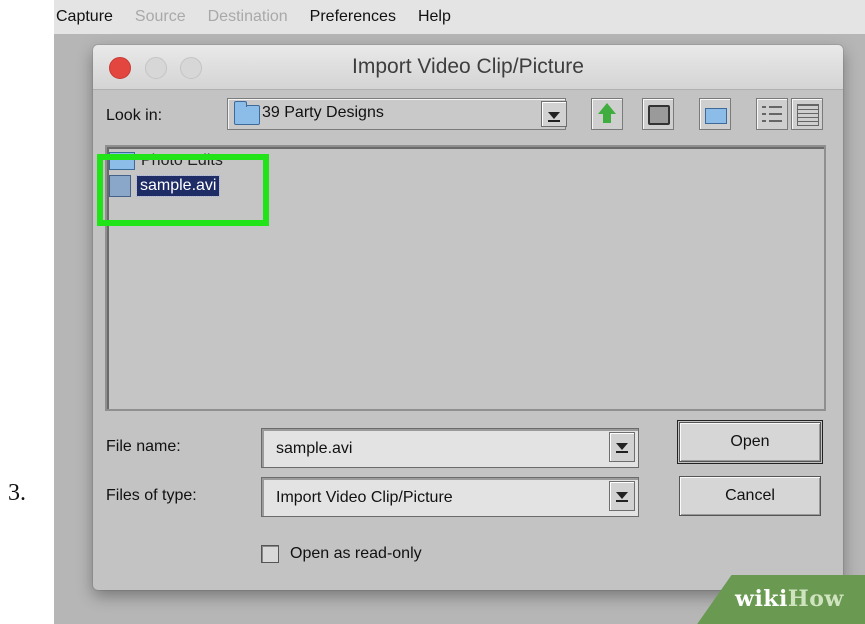 This screenshot has height=624, width=865. What do you see at coordinates (182, 160) in the screenshot?
I see `list-item-label: Photo Edits` at bounding box center [182, 160].